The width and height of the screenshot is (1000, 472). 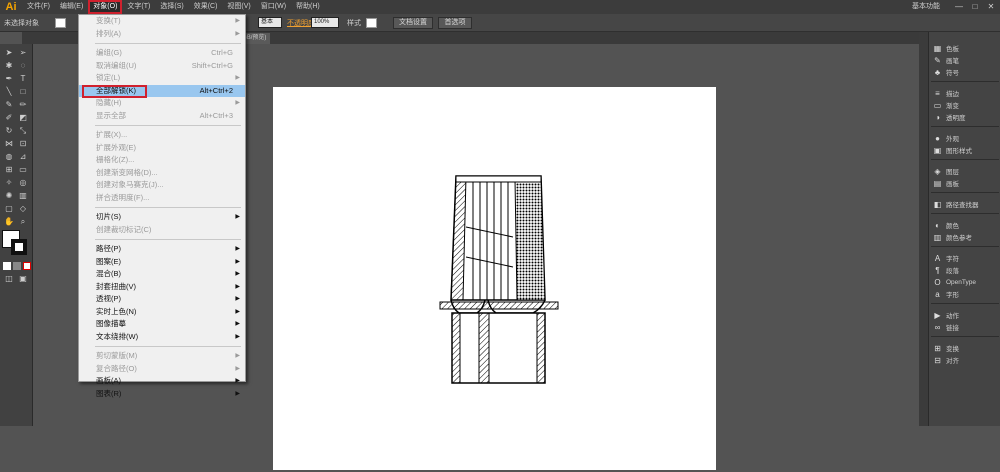 I want to click on panel-item-appearance: ● 外观, so click(x=966, y=138).